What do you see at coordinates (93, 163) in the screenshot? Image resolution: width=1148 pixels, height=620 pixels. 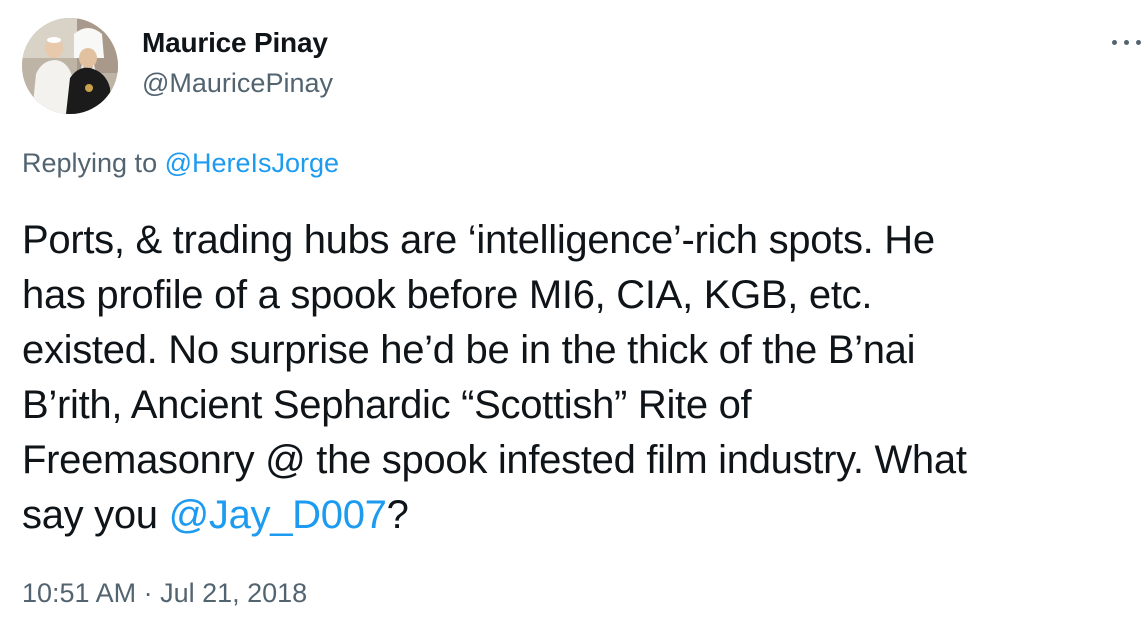 I see `replying-to-label: Replying to` at bounding box center [93, 163].